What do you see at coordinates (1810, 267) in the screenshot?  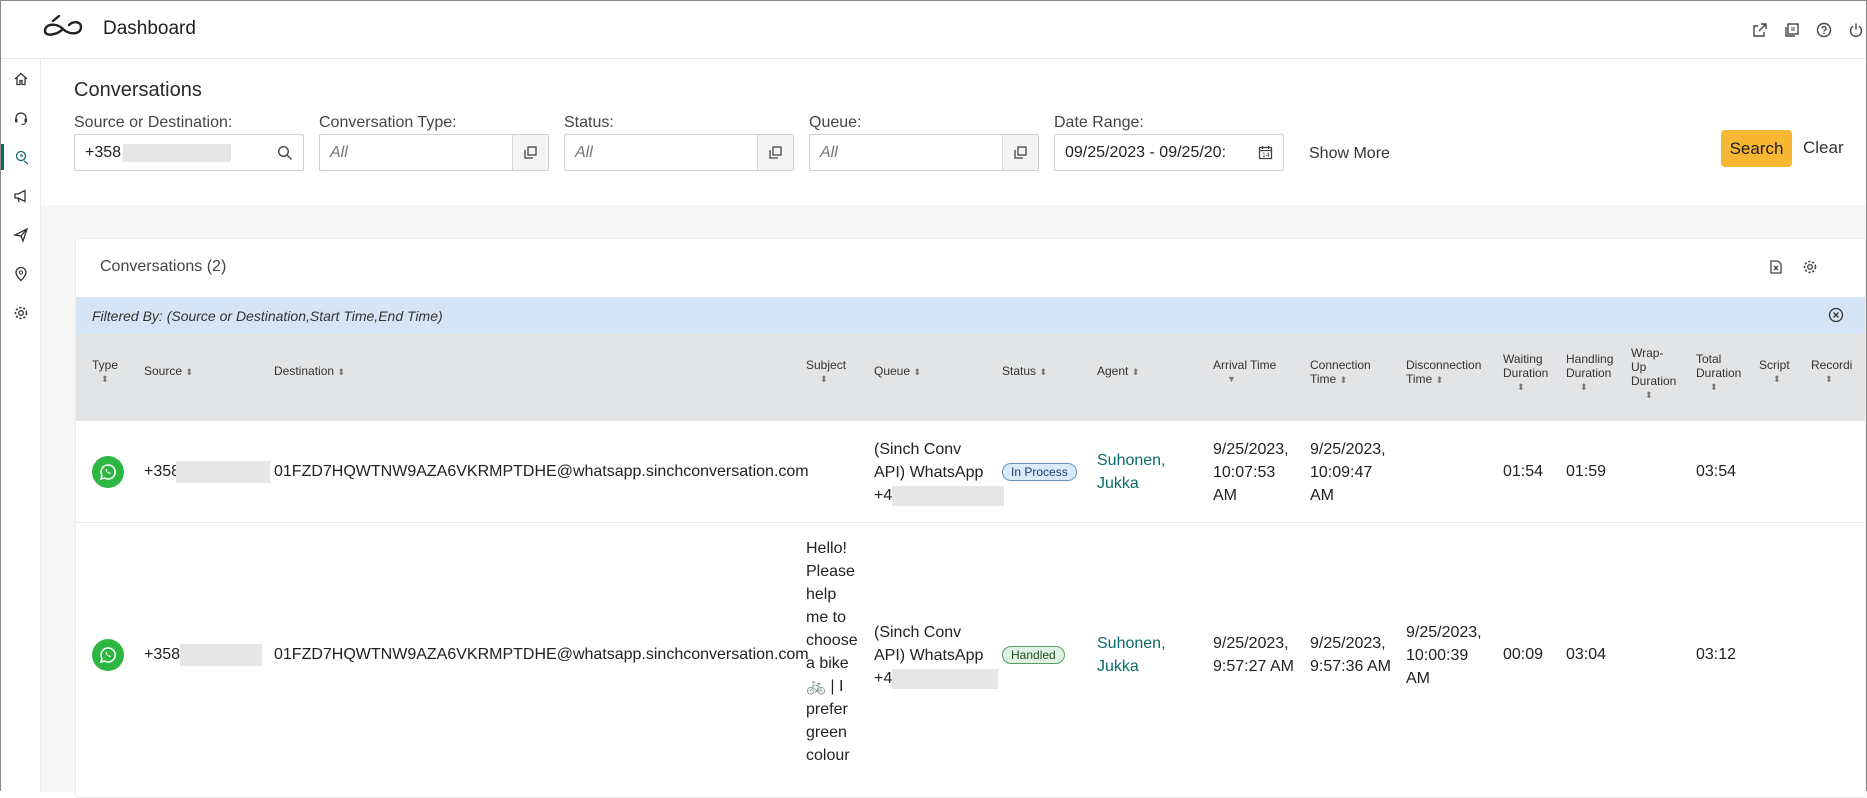 I see `gear-icon` at bounding box center [1810, 267].